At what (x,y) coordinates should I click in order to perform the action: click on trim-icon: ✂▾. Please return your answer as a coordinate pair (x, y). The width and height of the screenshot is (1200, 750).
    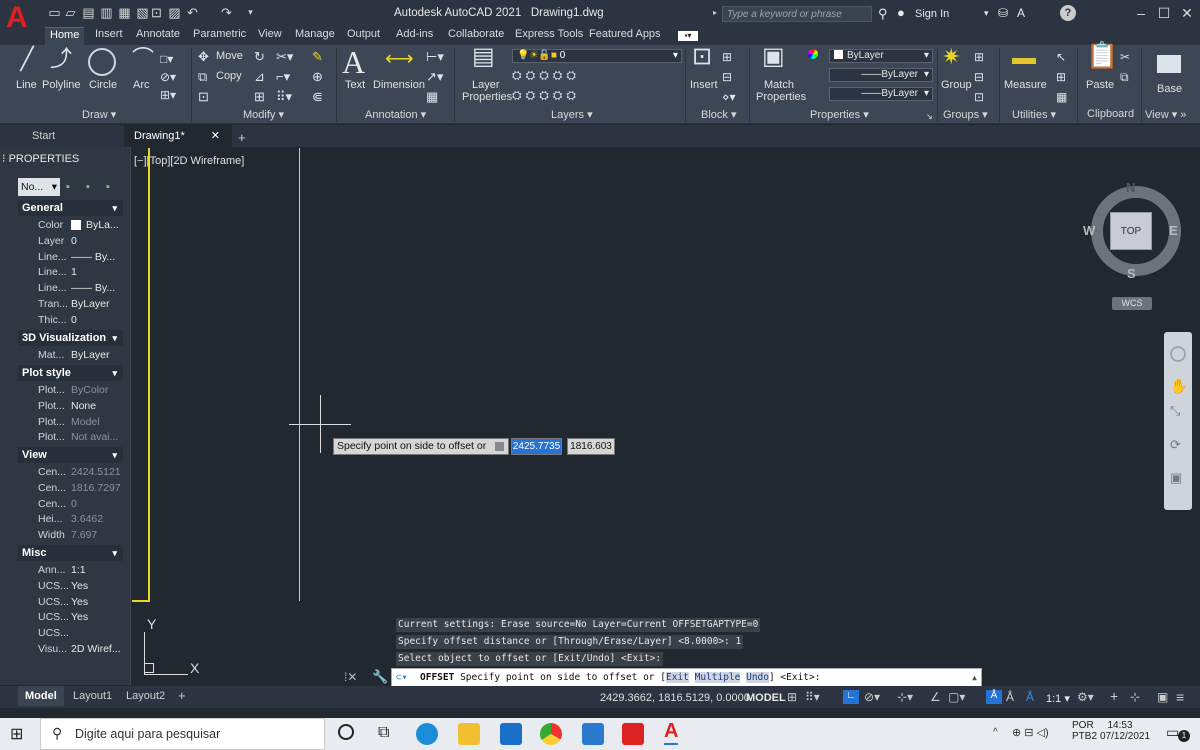
    Looking at the image, I should click on (284, 57).